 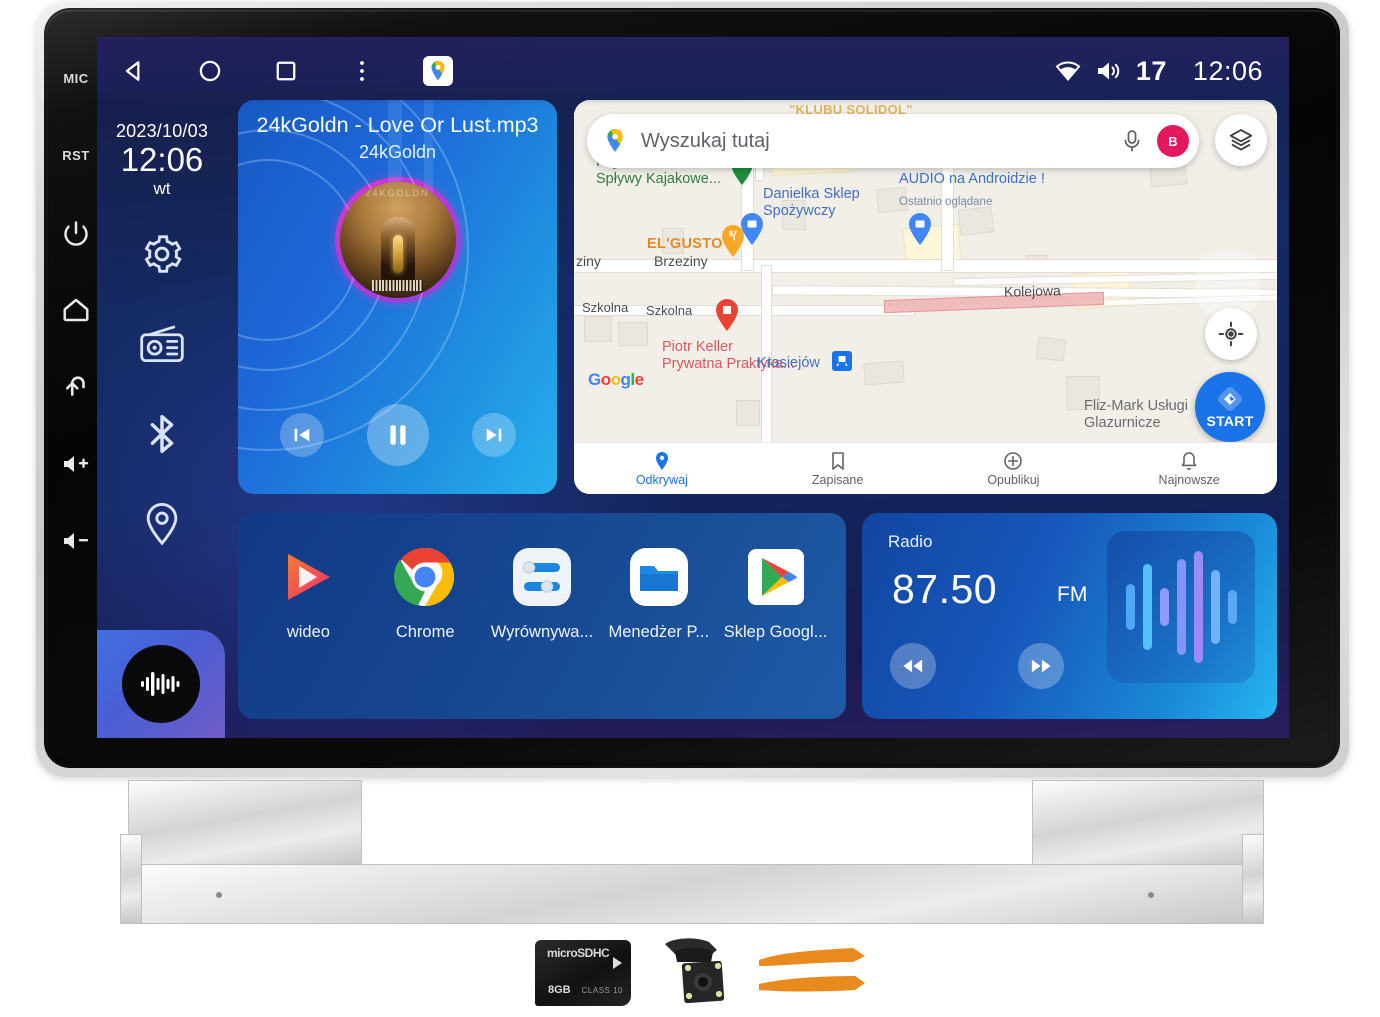 I want to click on square-icon, so click(x=286, y=71).